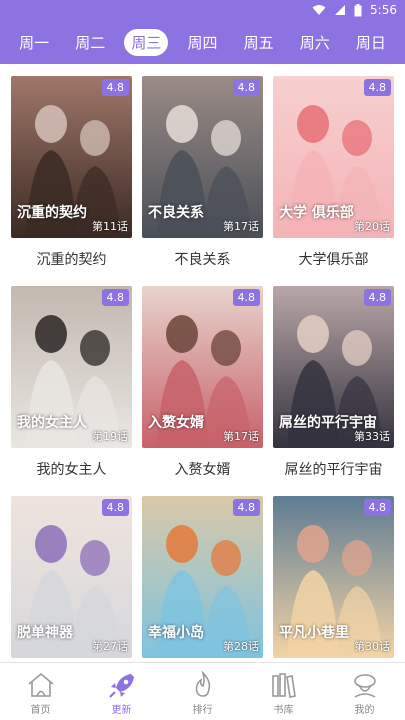 This screenshot has width=405, height=720. Describe the element at coordinates (314, 633) in the screenshot. I see `cover-title-art: 平凡小巷里` at that location.